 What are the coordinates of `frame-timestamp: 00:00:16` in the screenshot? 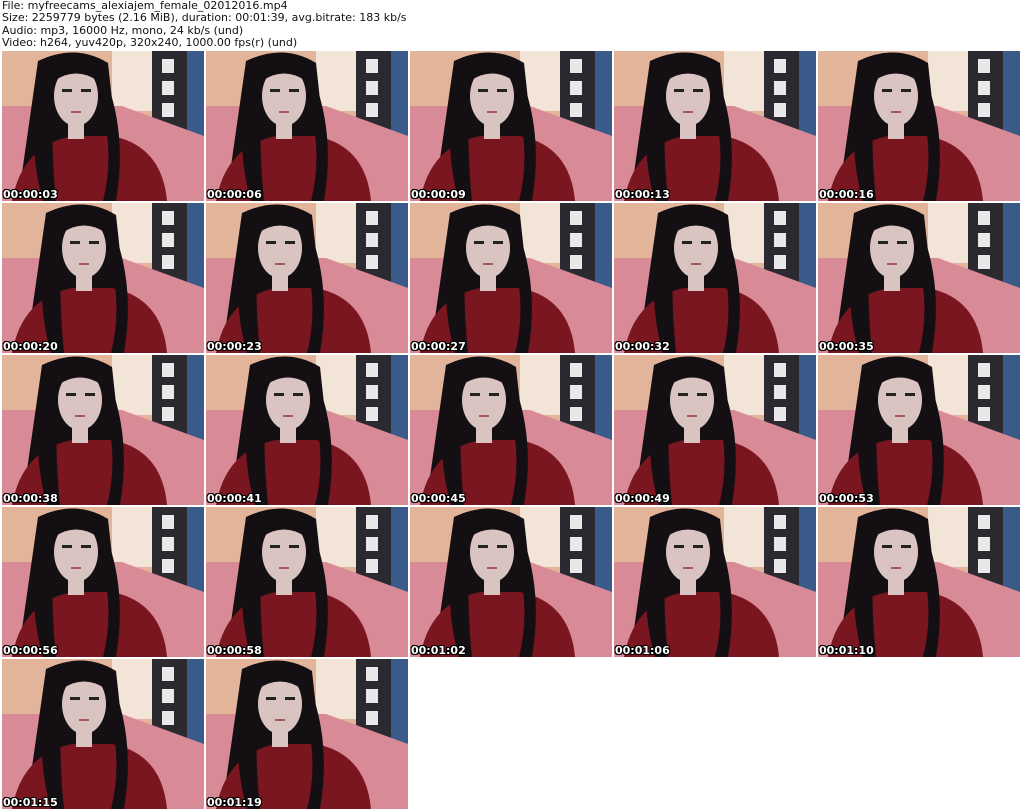 It's located at (846, 194).